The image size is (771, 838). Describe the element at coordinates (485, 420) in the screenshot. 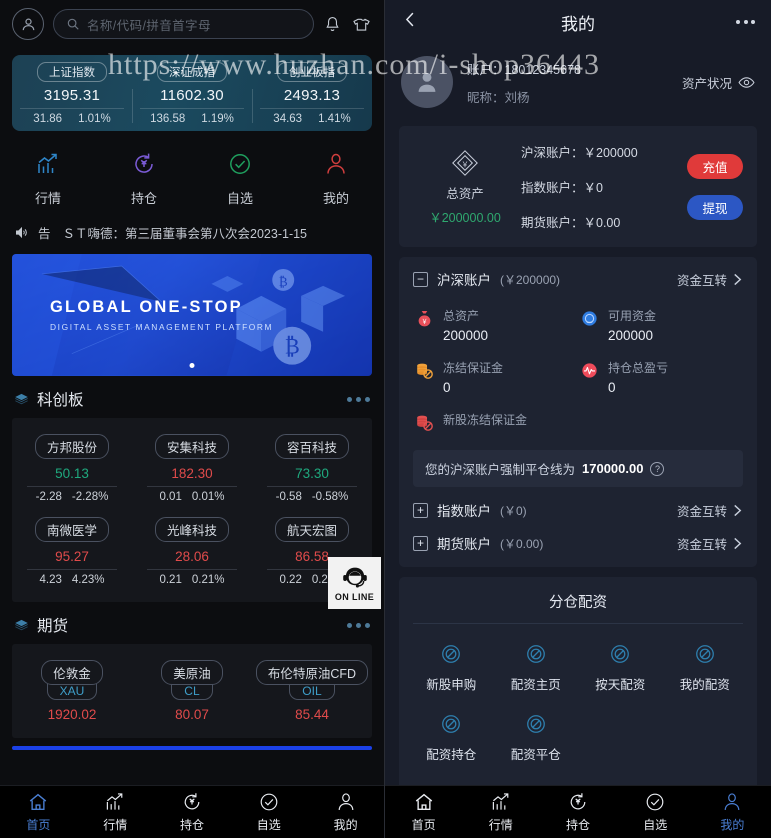

I see `stat-label: 新股冻结保证金` at that location.